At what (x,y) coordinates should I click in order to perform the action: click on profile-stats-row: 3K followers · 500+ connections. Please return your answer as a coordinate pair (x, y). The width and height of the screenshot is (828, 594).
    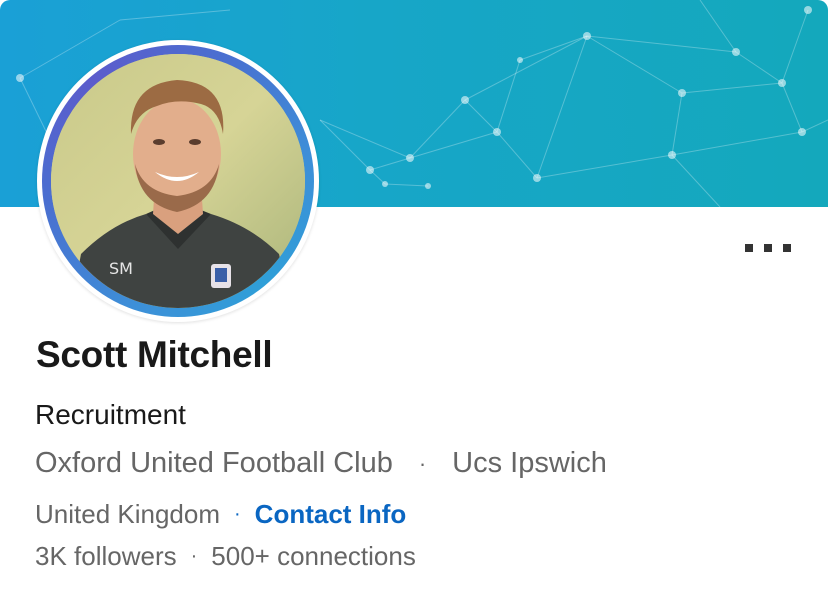
    Looking at the image, I should click on (225, 556).